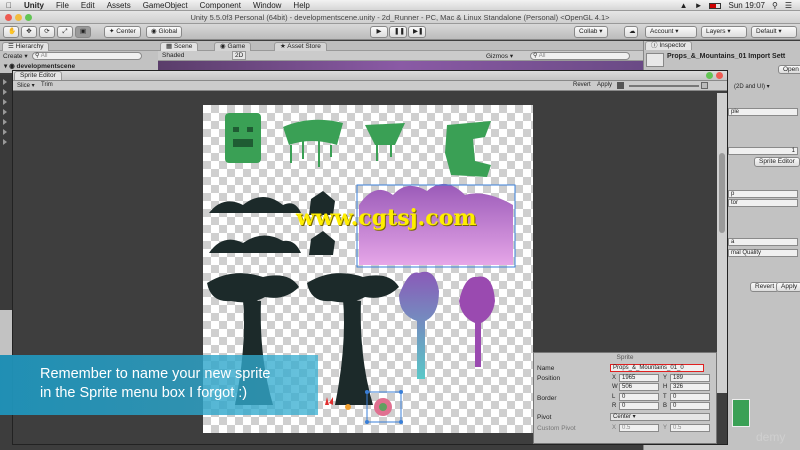  I want to click on custom-pivot-y-input: 0.5, so click(690, 428).